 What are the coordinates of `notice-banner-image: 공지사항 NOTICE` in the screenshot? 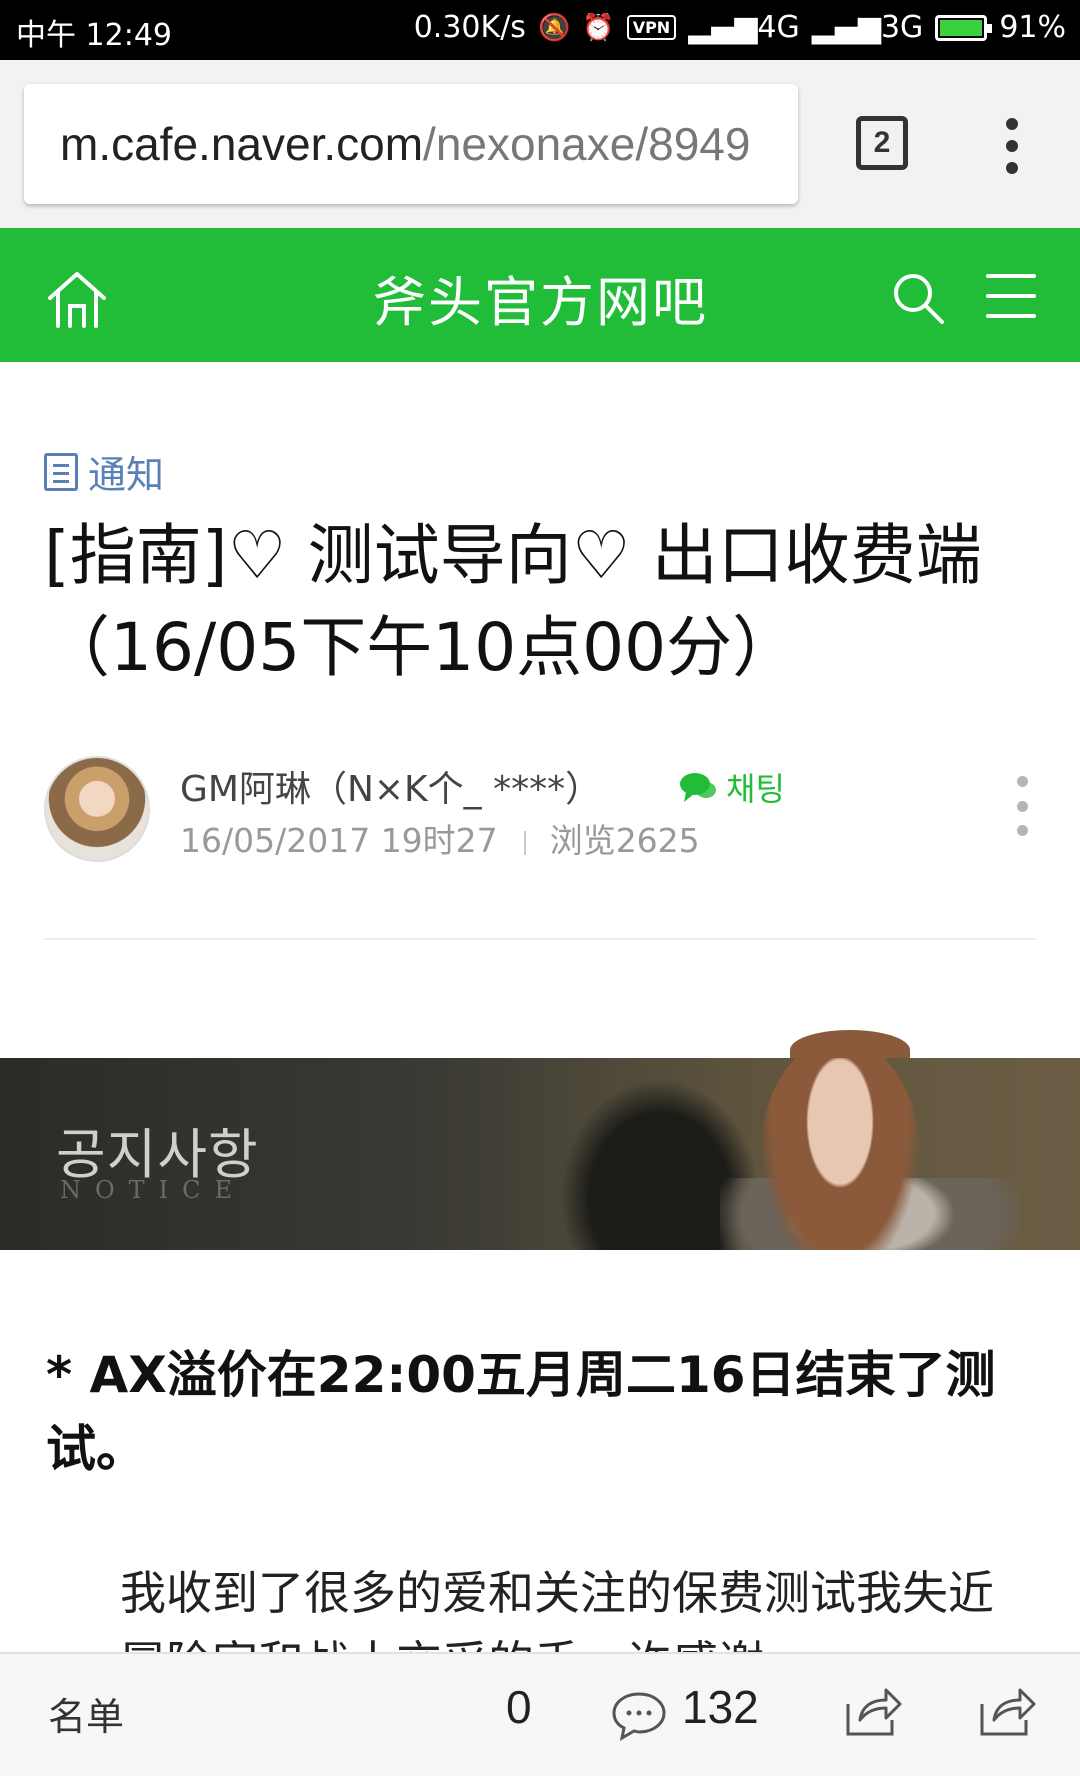 It's located at (540, 1154).